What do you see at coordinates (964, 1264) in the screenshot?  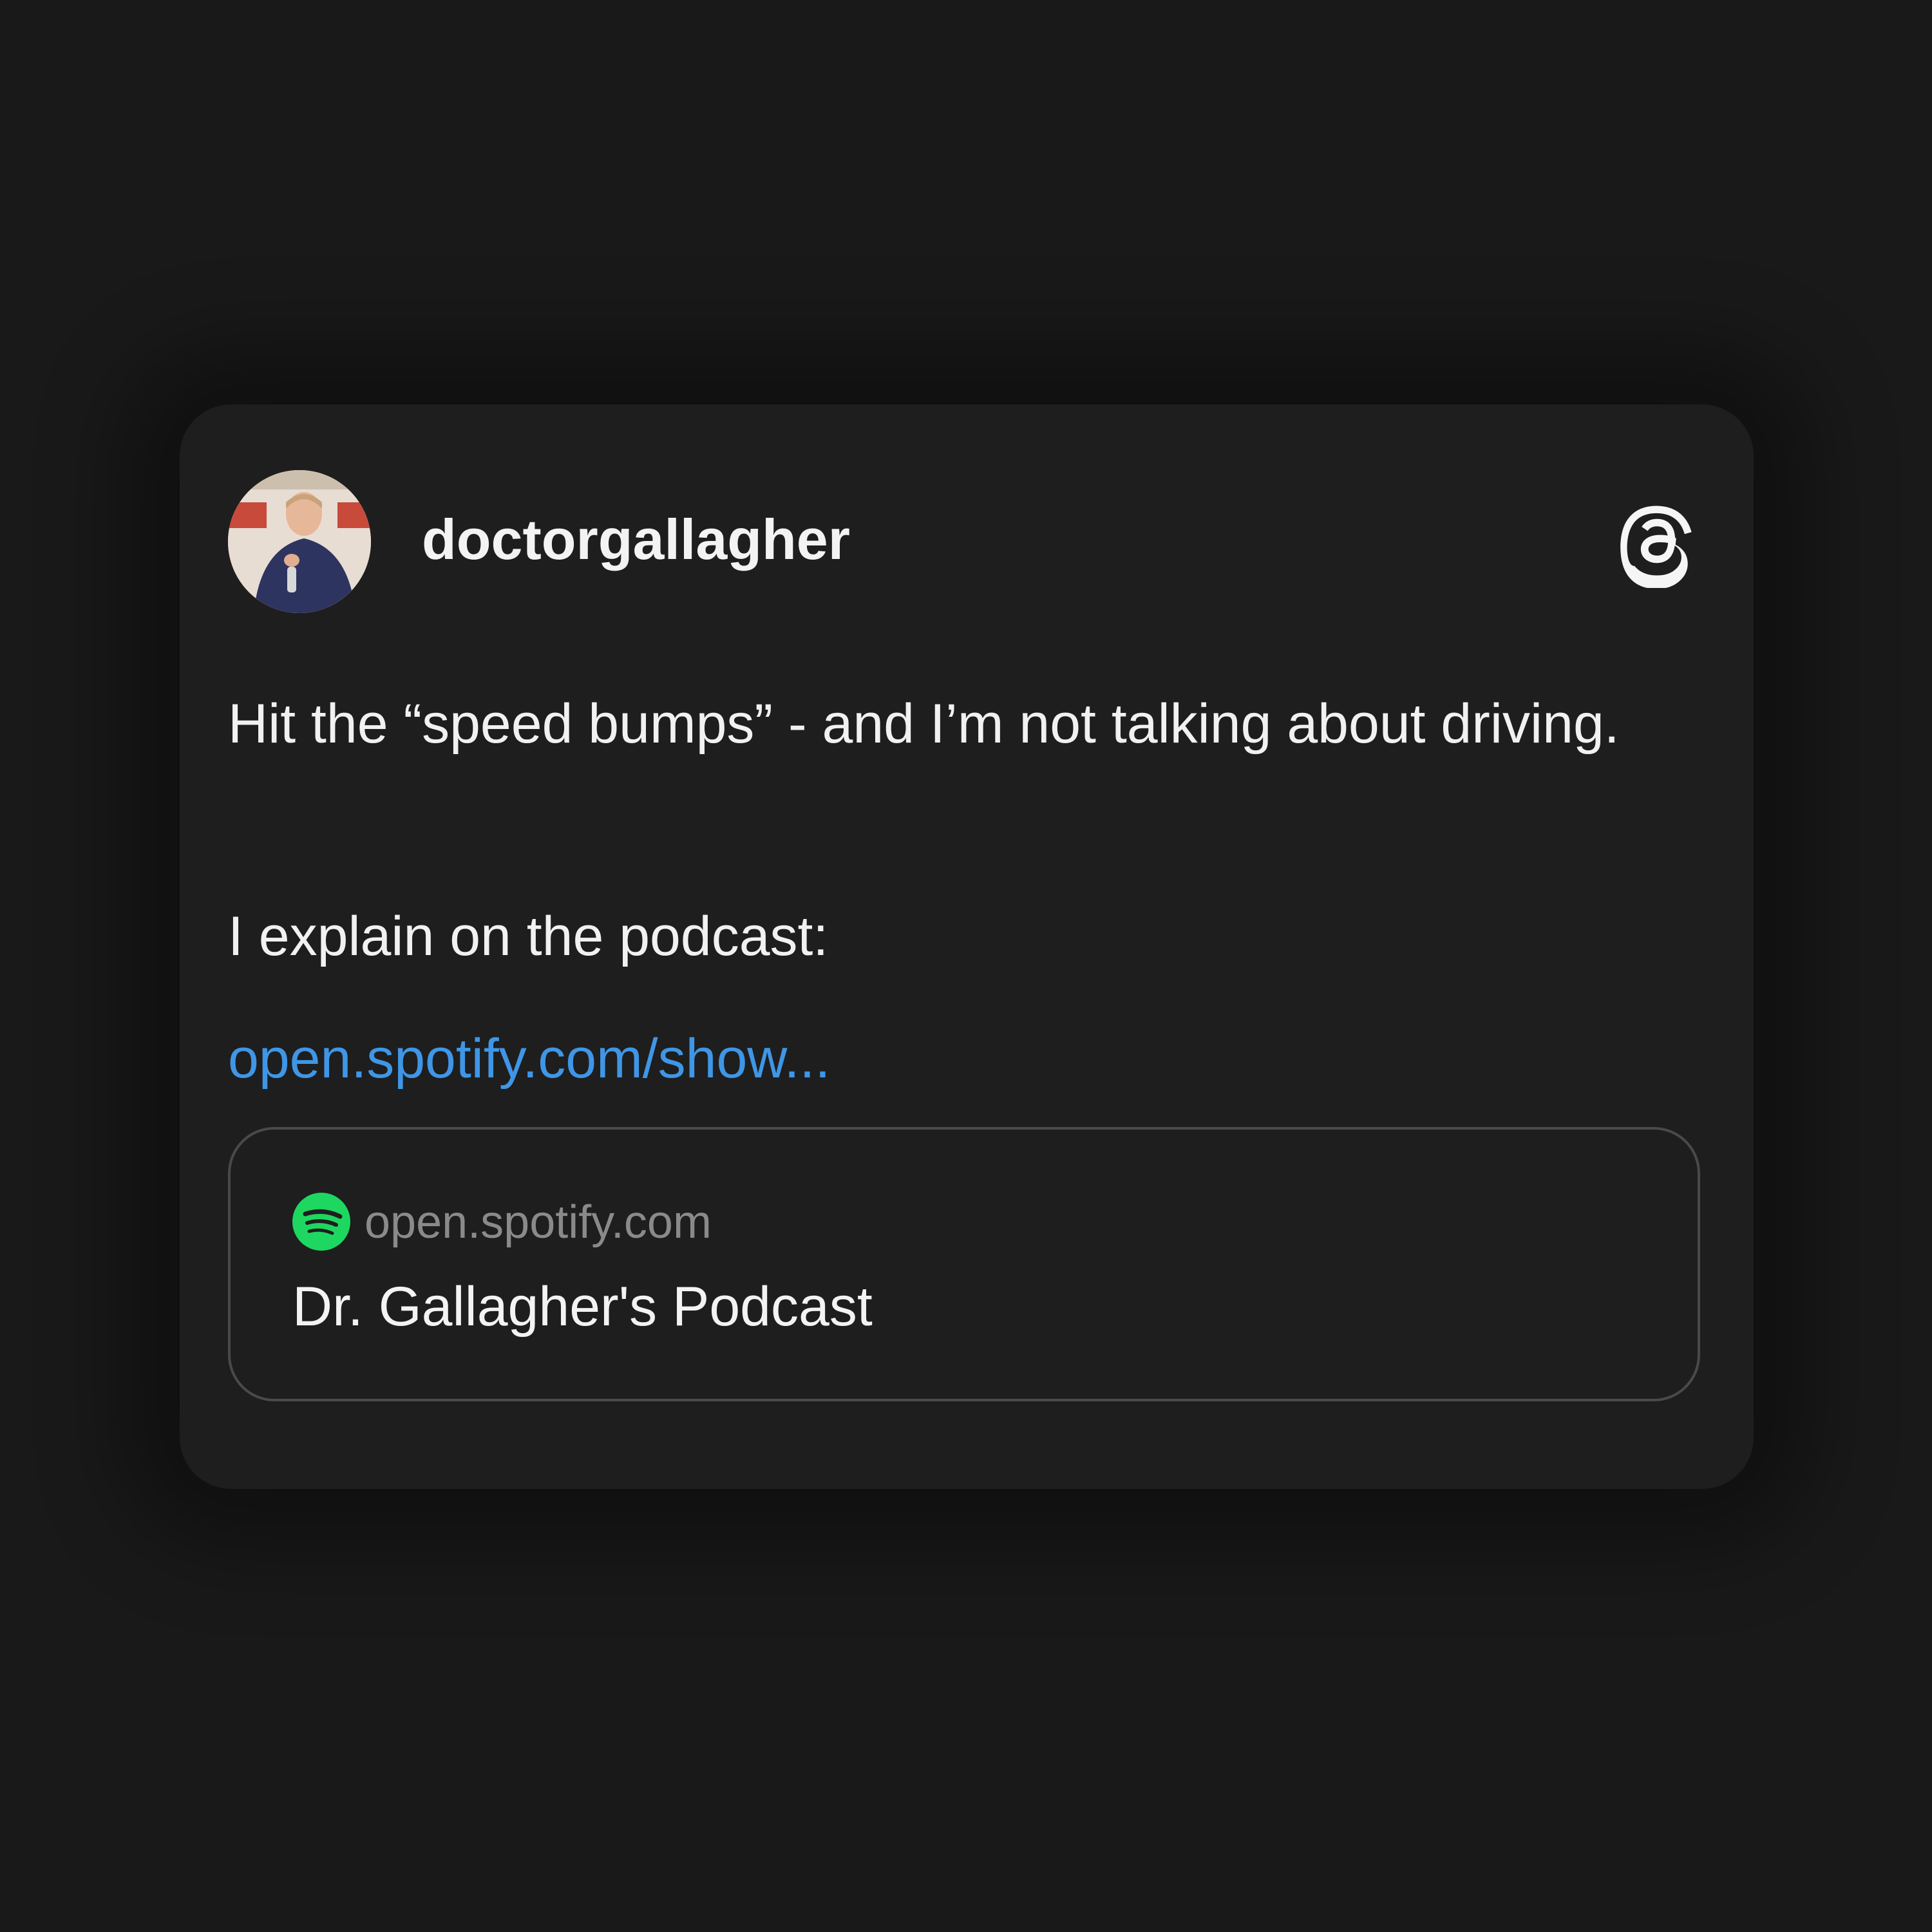 I see `link-preview-card: open.spotify.com Dr. Gallagher's Podcast` at bounding box center [964, 1264].